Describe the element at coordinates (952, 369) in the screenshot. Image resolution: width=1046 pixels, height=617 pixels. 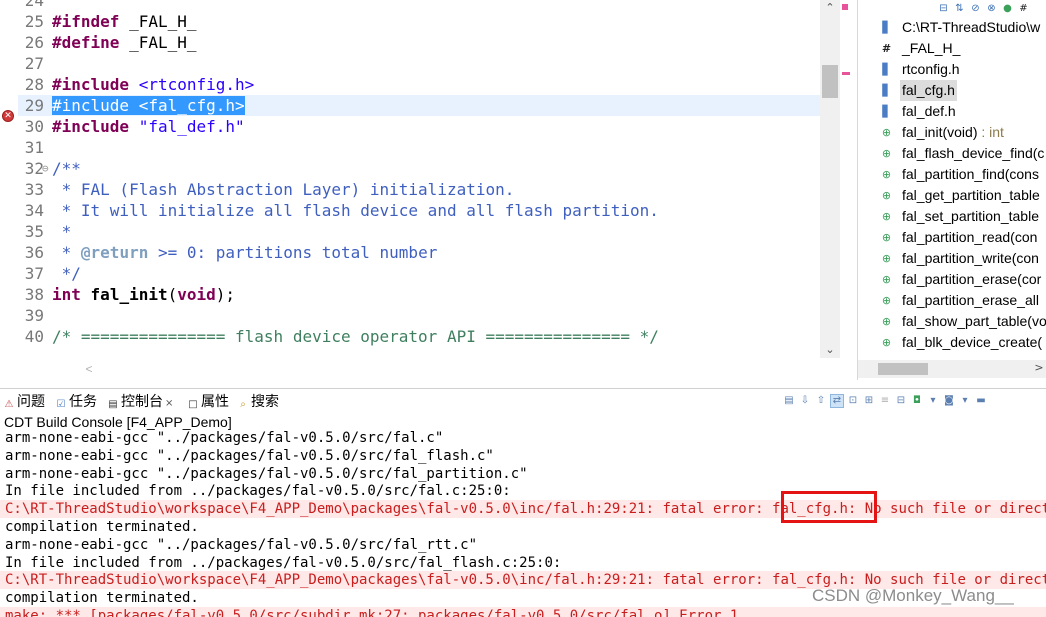
I see `outline-horizontal-scrollbar` at that location.